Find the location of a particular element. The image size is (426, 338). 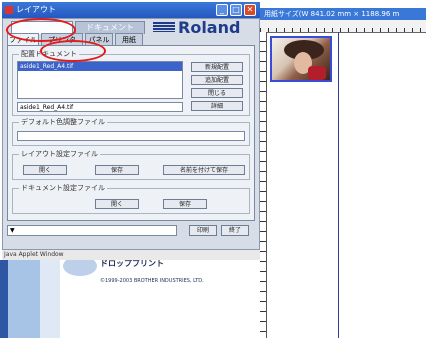

close-button: ✕ is located at coordinates (250, 10).